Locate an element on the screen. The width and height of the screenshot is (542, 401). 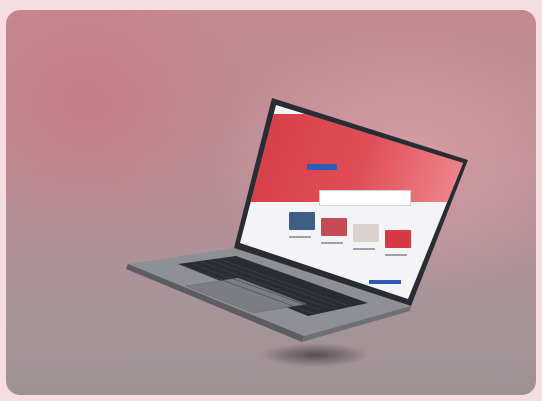
website-search-panel is located at coordinates (365, 198).